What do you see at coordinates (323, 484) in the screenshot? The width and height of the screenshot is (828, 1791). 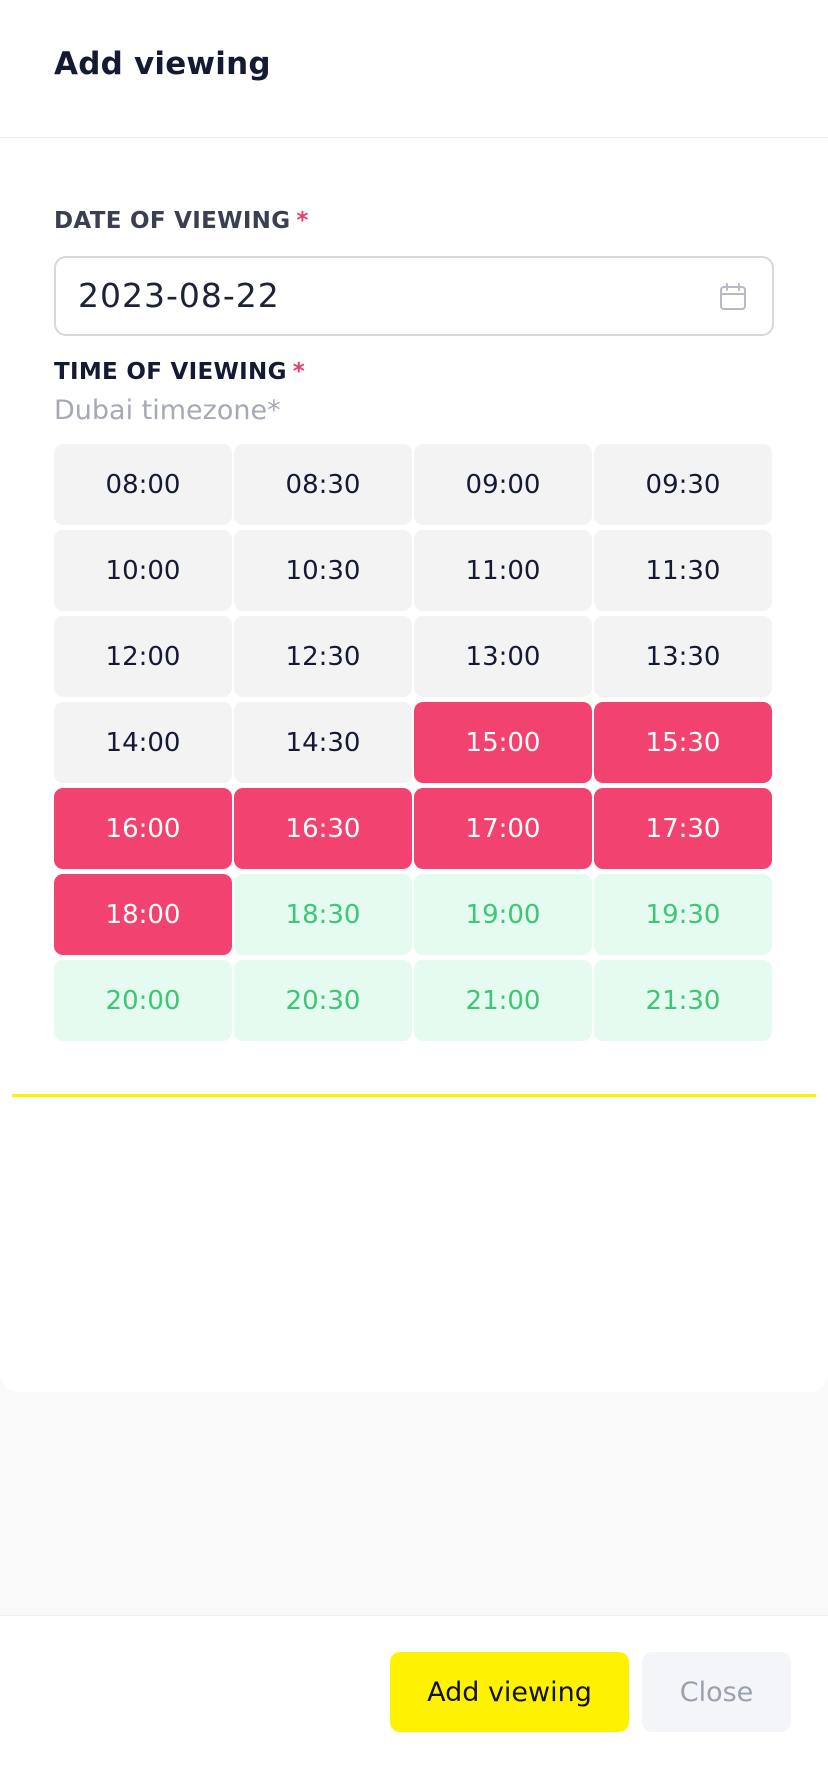 I see `time-slot-0830-free: 08:30` at bounding box center [323, 484].